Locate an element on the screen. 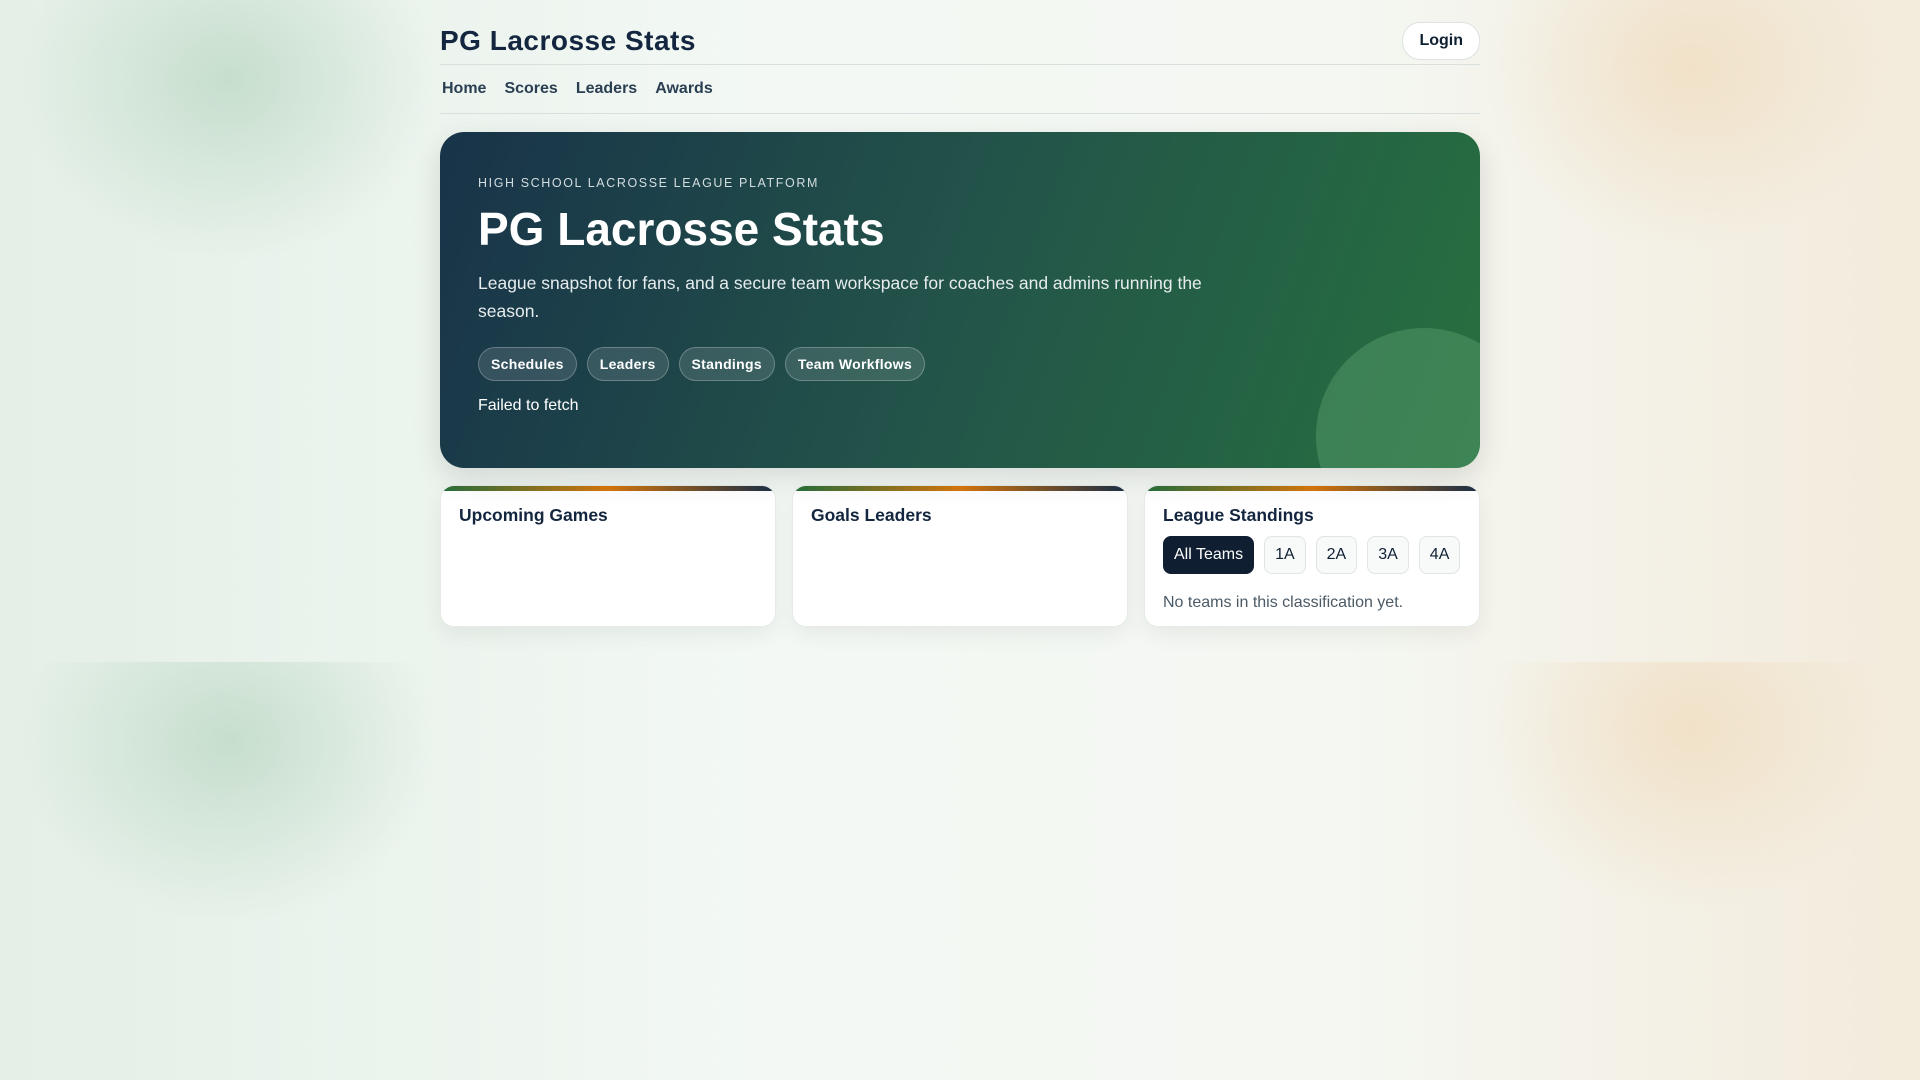 The height and width of the screenshot is (1080, 1920). hero-title: PG Lacrosse Stats is located at coordinates (681, 229).